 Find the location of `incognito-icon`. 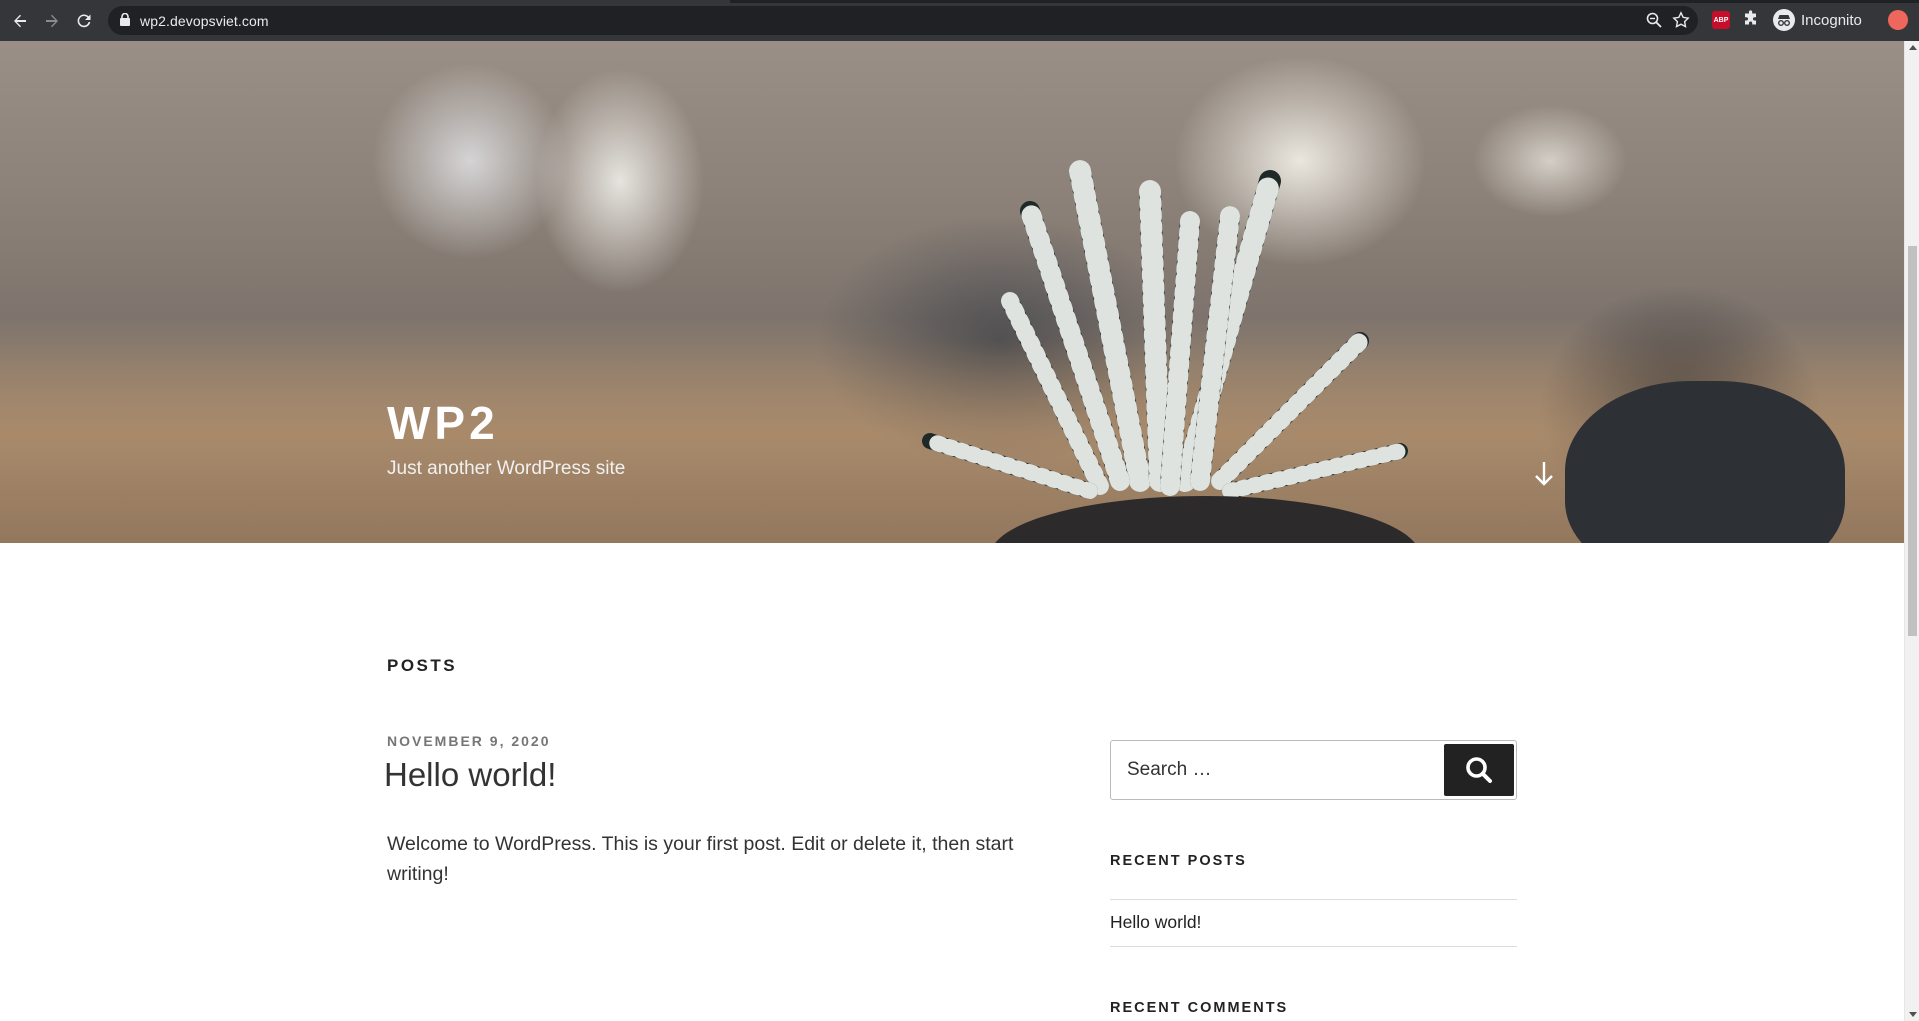

incognito-icon is located at coordinates (1784, 20).